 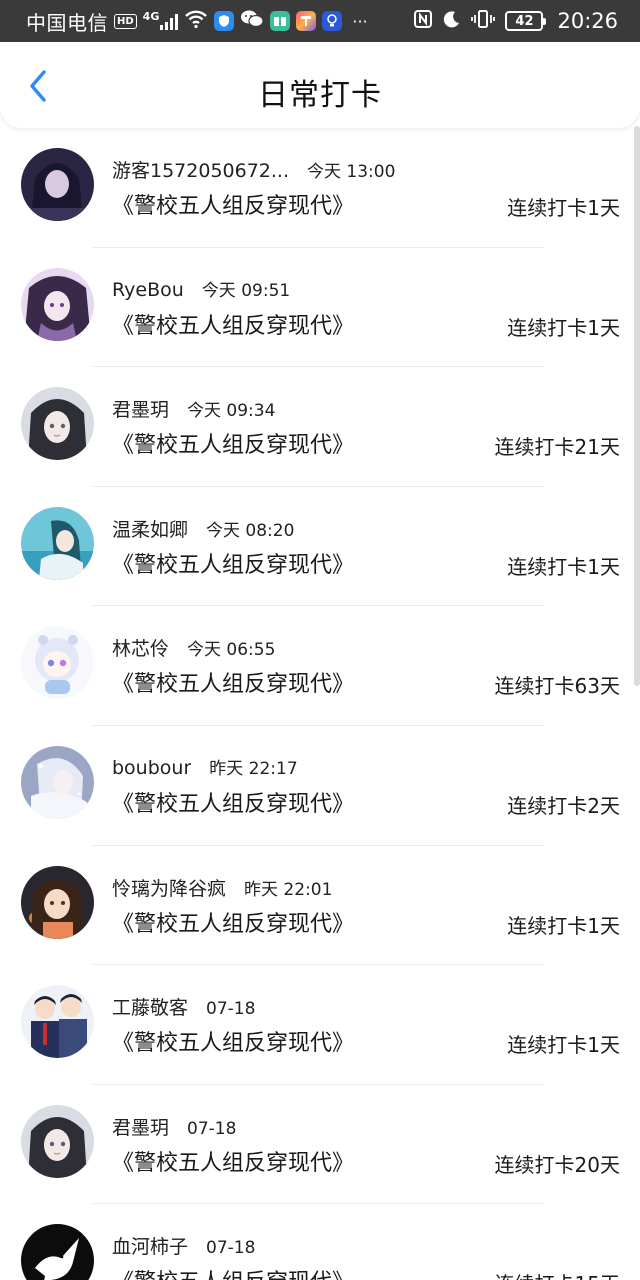 I want to click on checkin-row: 怜璃为降谷疯 昨天 22:01 《警校五人组反穿现代》 连续打卡1天, so click(x=320, y=906).